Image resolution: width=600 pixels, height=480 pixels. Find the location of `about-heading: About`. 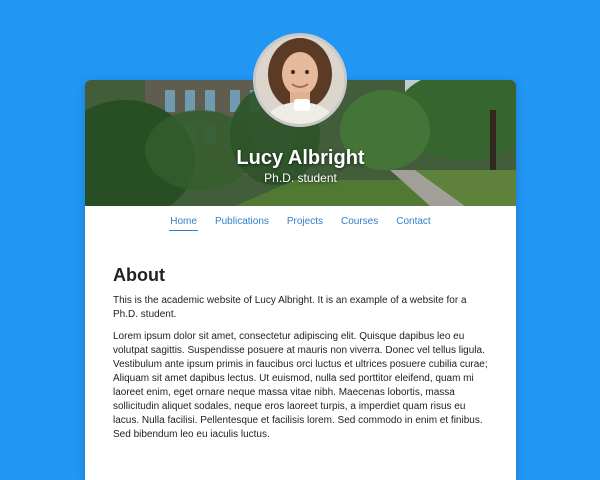

about-heading: About is located at coordinates (139, 275).